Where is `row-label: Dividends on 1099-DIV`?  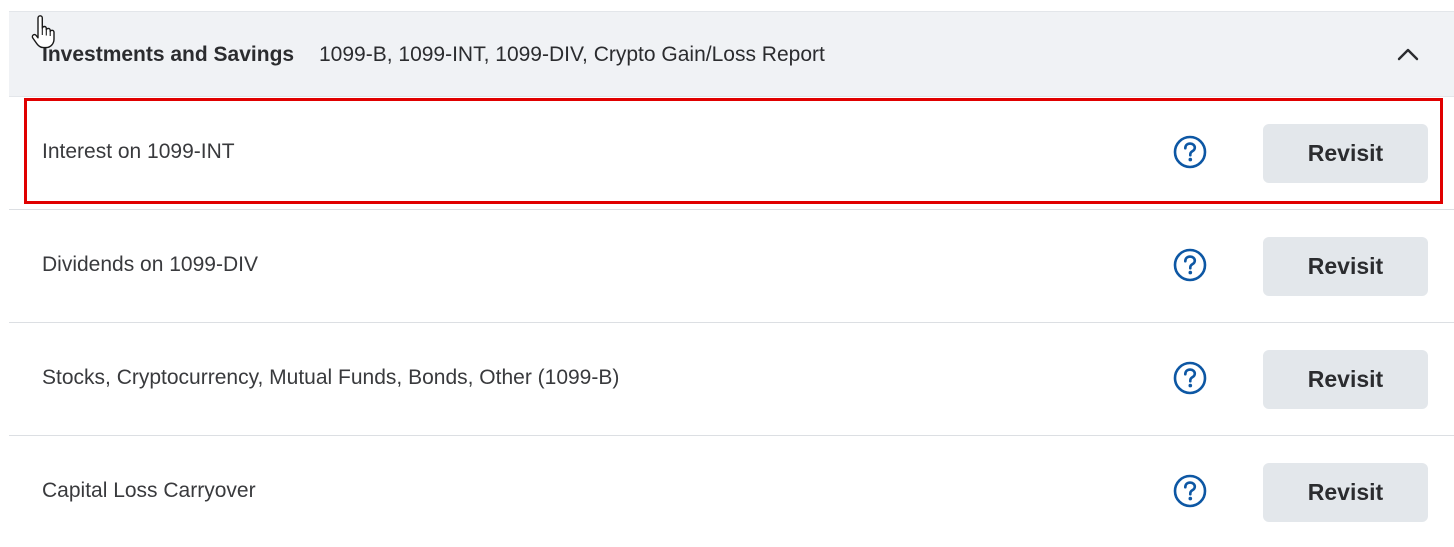 row-label: Dividends on 1099-DIV is located at coordinates (150, 264).